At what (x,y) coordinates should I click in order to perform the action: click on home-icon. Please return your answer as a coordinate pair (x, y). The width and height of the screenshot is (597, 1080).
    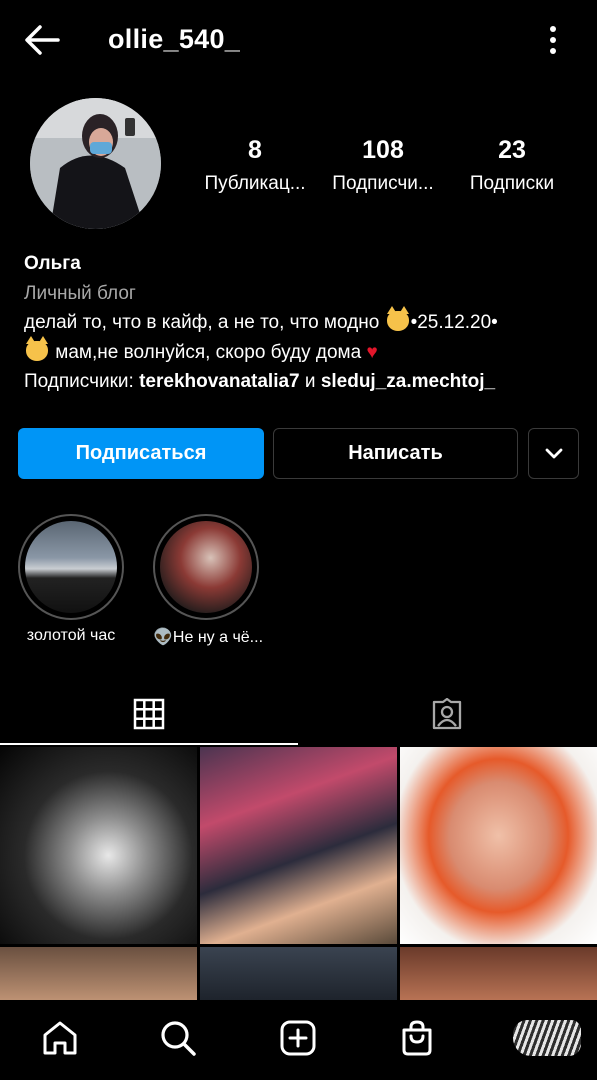
    Looking at the image, I should click on (60, 1038).